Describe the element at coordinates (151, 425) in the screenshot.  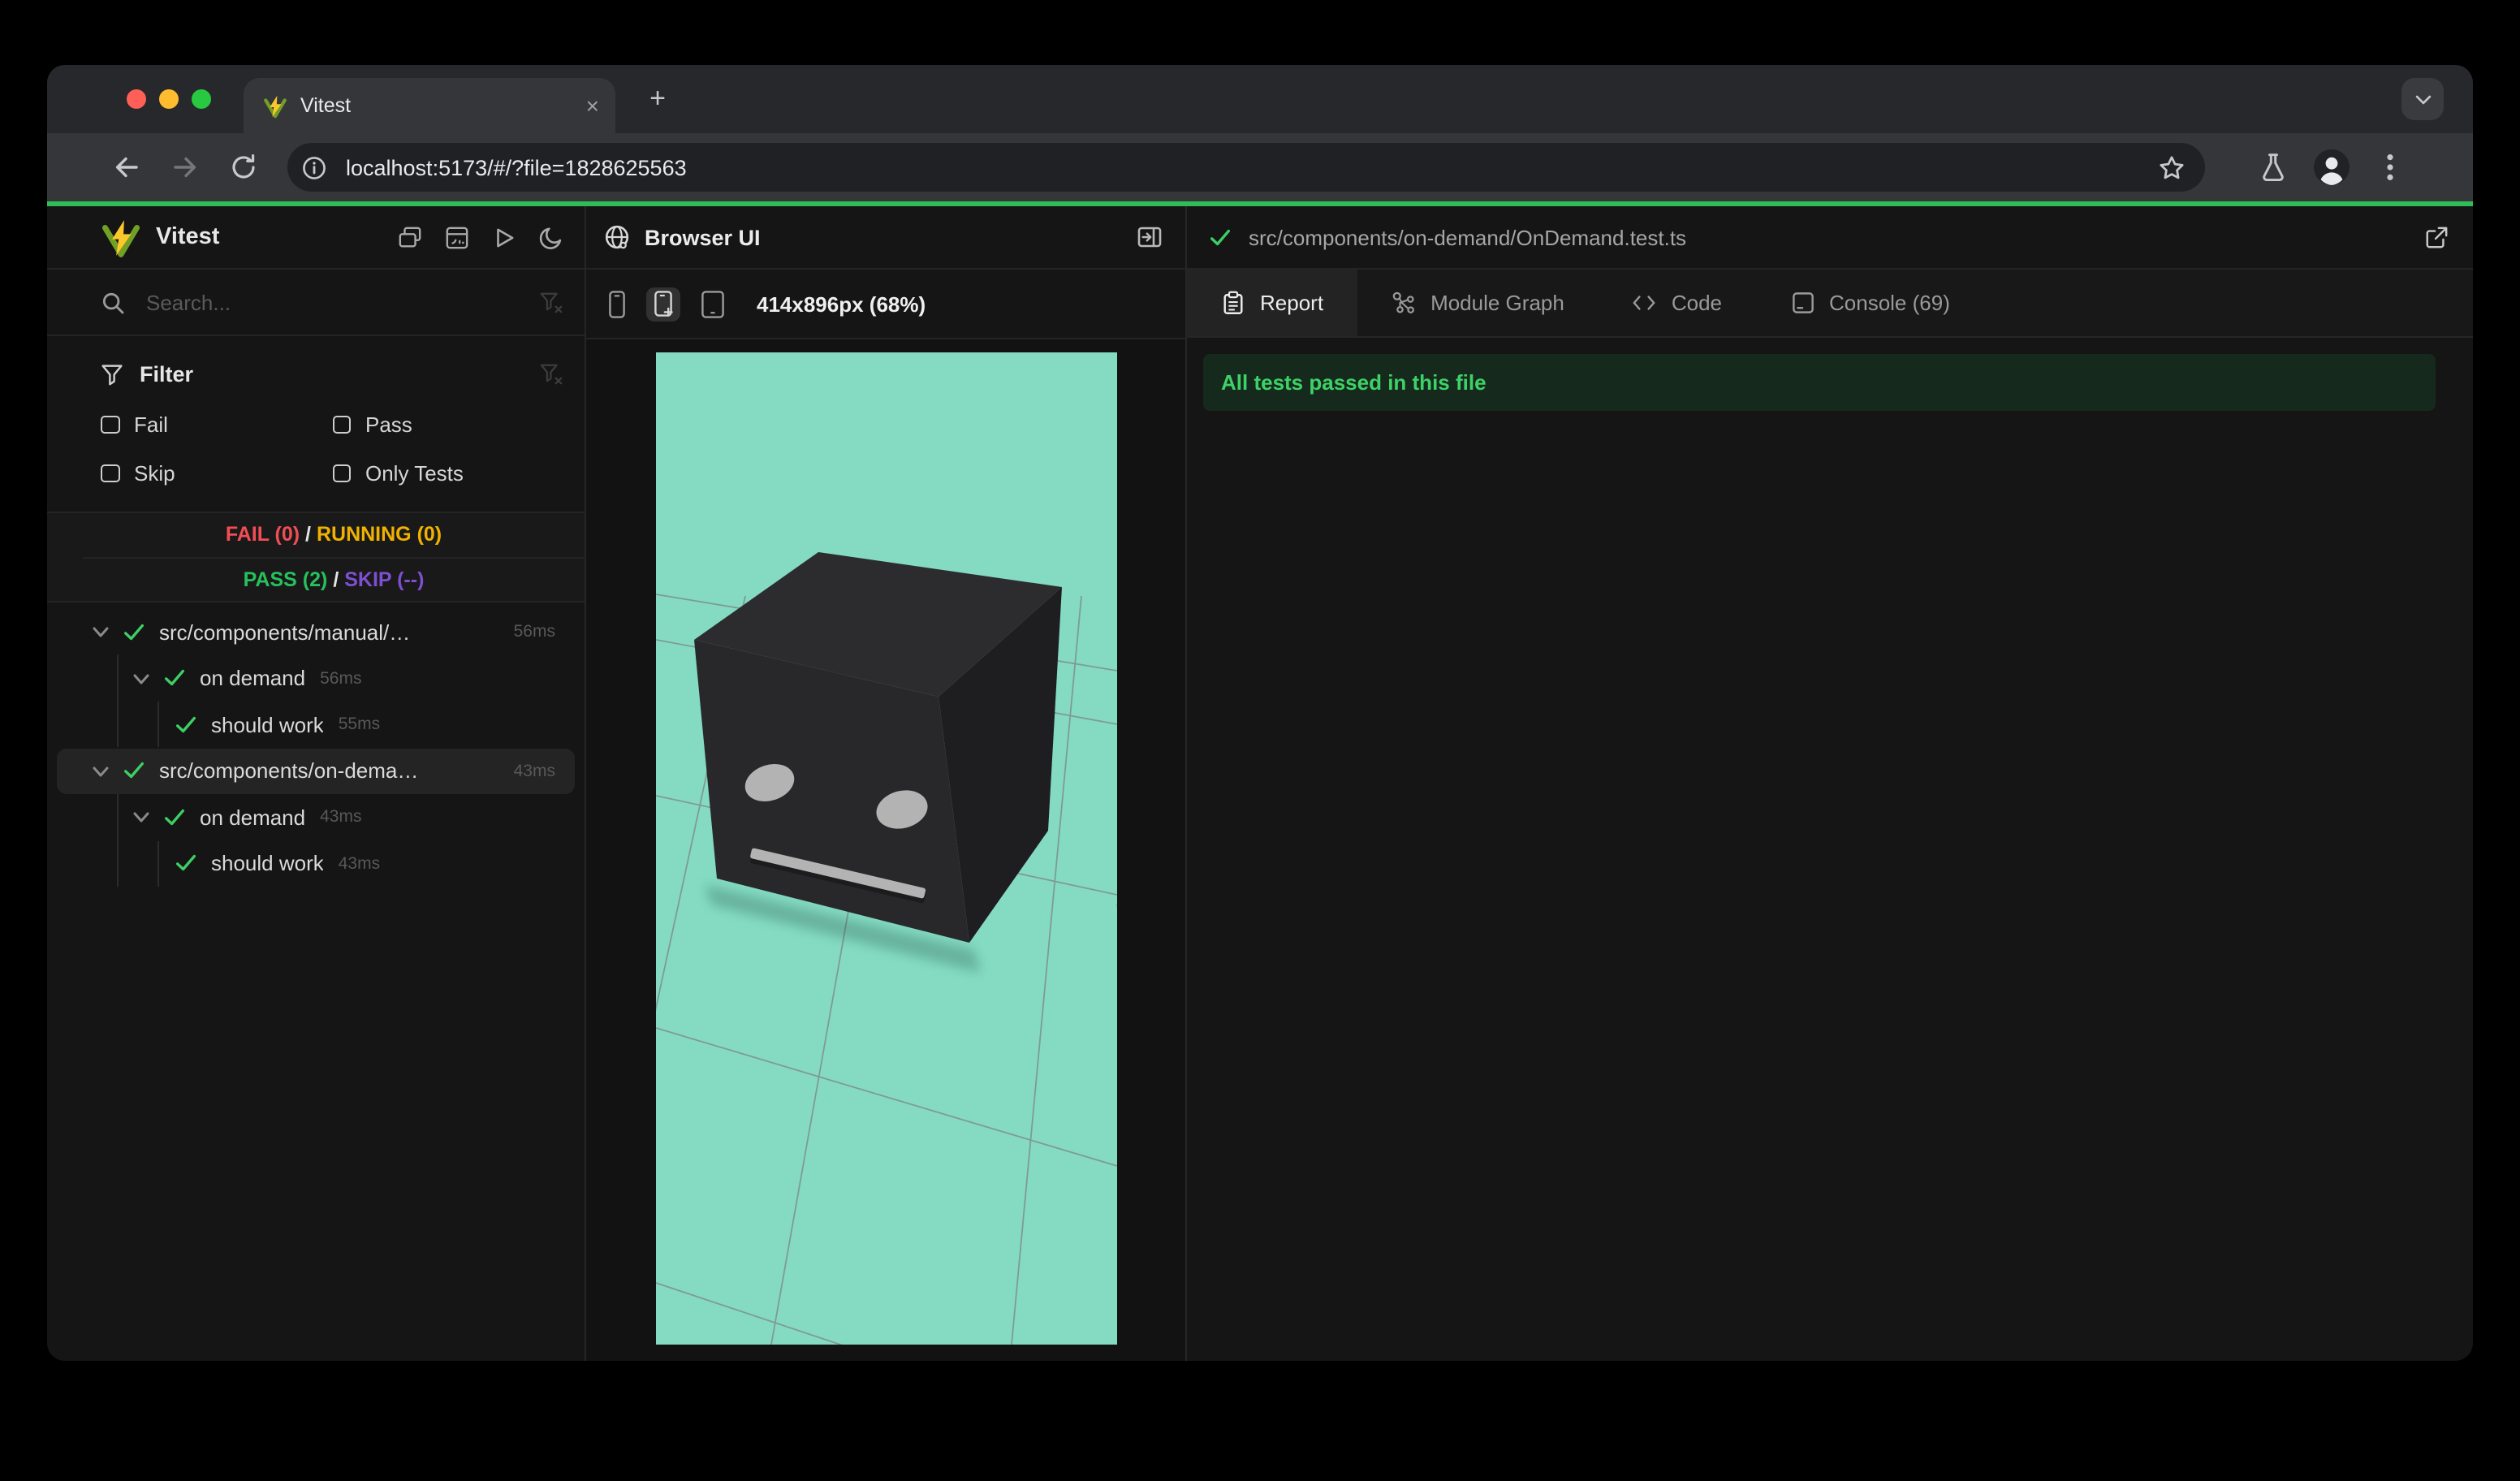
I see `checkbox-label: Fail` at that location.